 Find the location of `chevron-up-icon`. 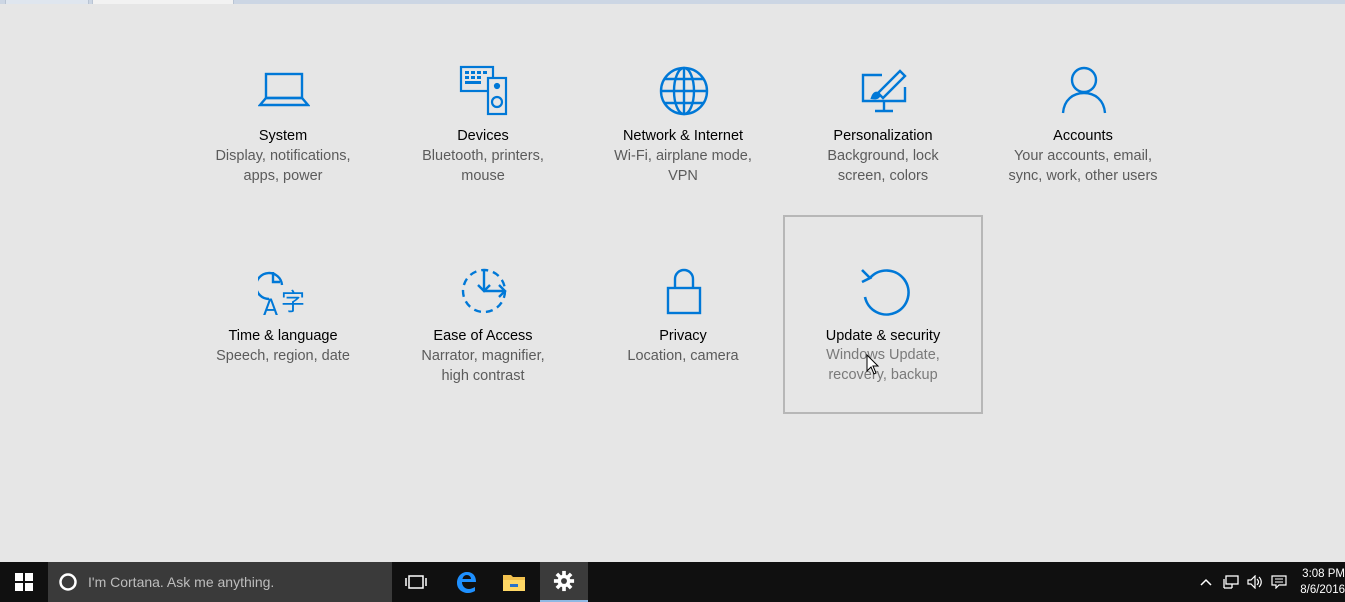

chevron-up-icon is located at coordinates (1206, 582).